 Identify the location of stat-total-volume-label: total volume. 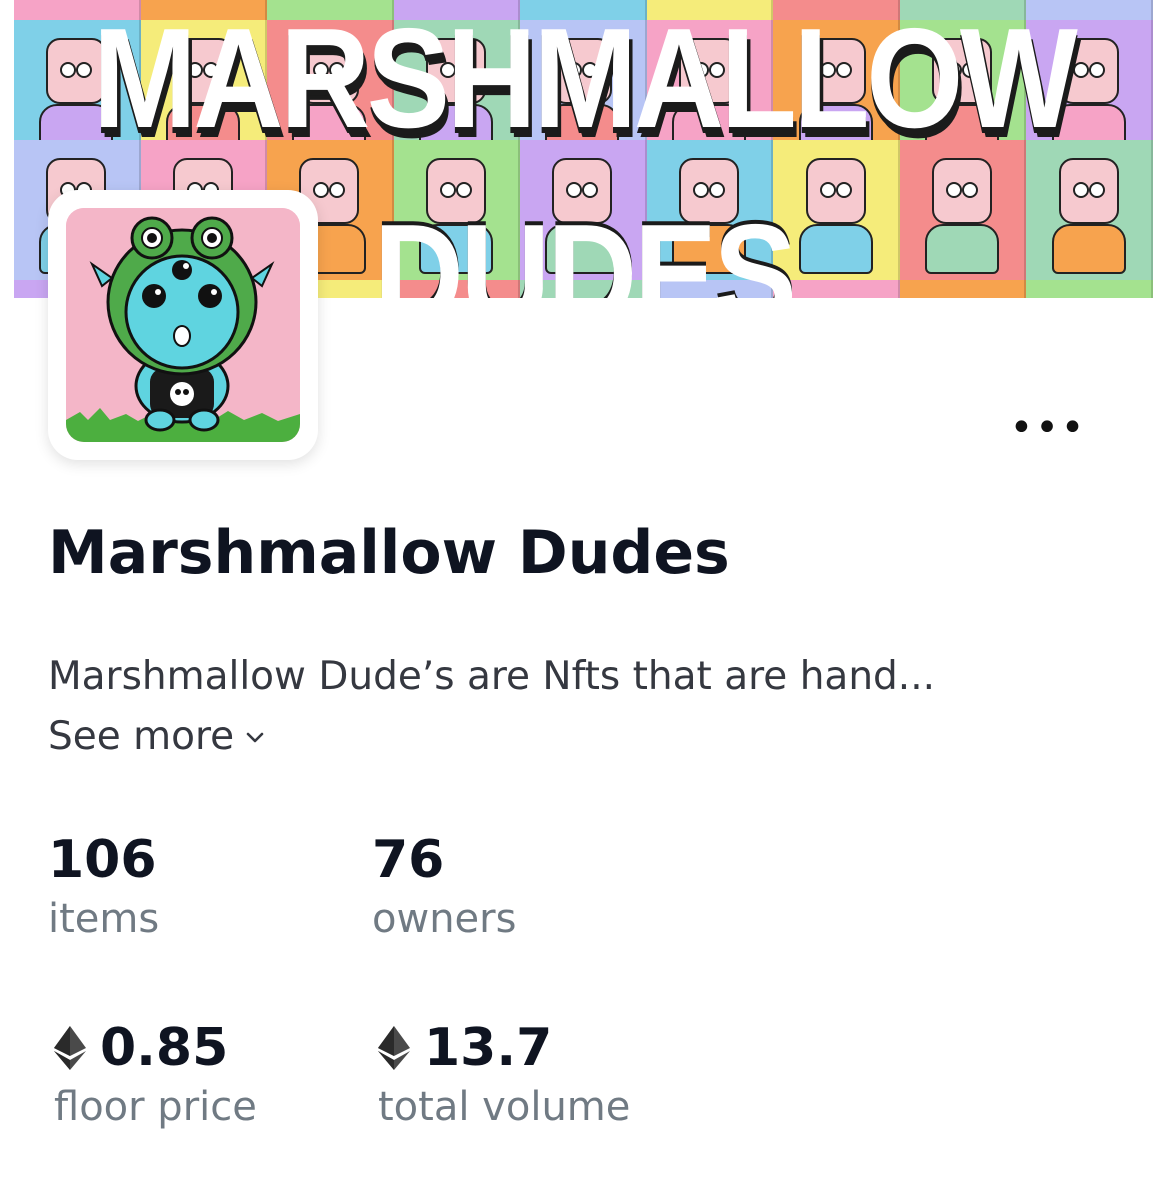
(504, 1107).